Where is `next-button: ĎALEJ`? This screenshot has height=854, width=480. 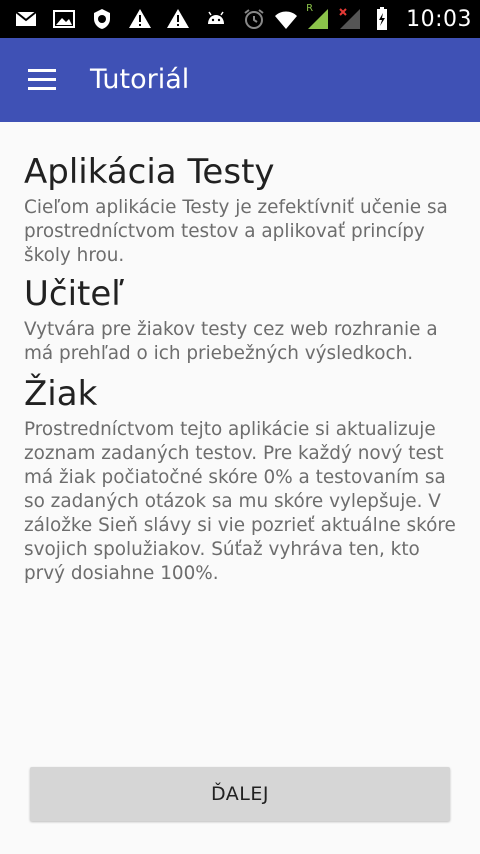
next-button: ĎALEJ is located at coordinates (240, 794).